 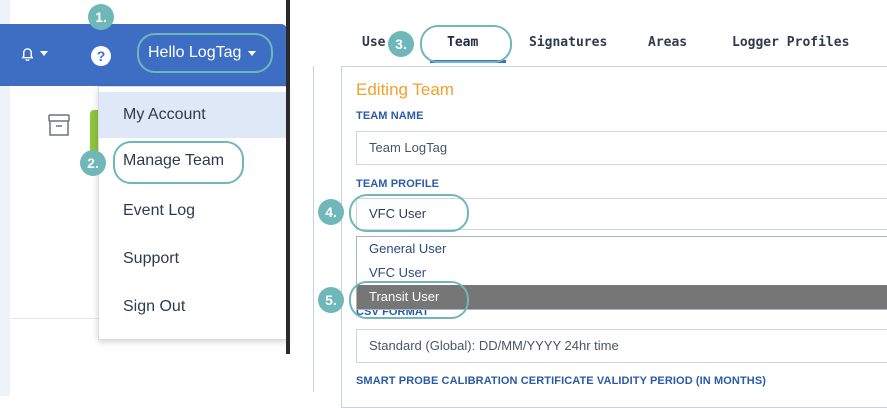 I want to click on notifications-button, so click(x=34, y=53).